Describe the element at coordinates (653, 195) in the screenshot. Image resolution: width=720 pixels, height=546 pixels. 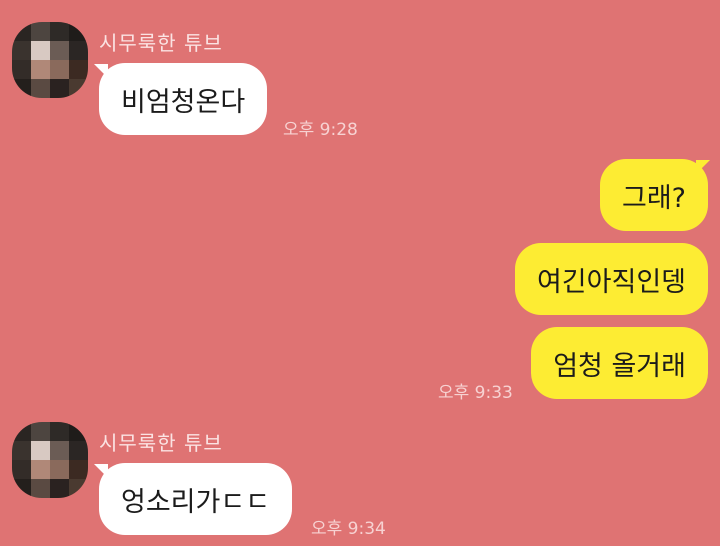
I see `message-bubble: 그래?` at that location.